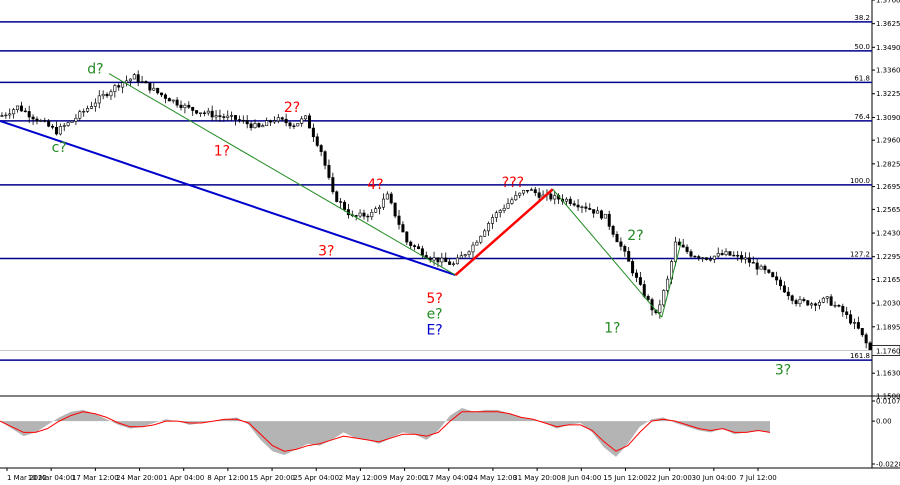  Describe the element at coordinates (888, 234) in the screenshot. I see `y-tick-label: 1.2430` at that location.